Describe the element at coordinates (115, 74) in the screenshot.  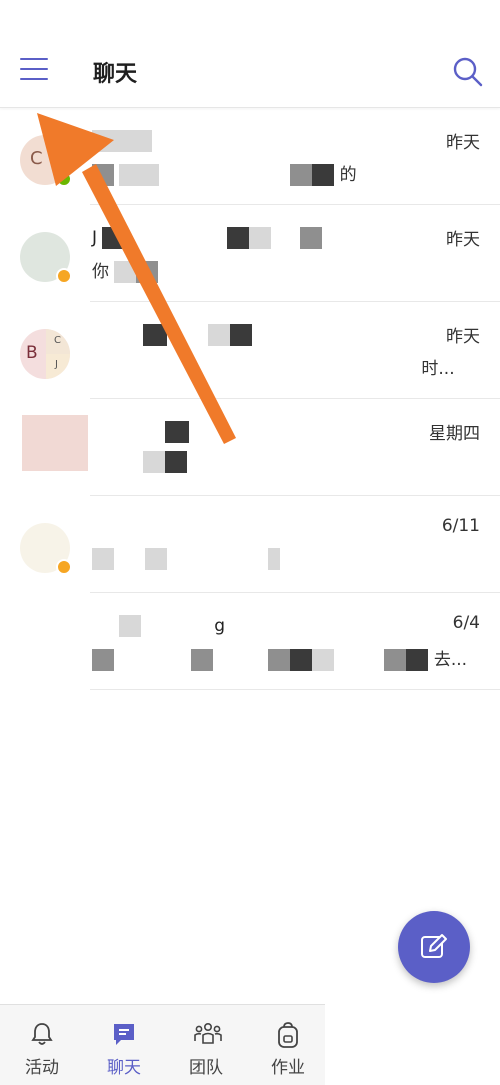
I see `page-title: 聊天` at that location.